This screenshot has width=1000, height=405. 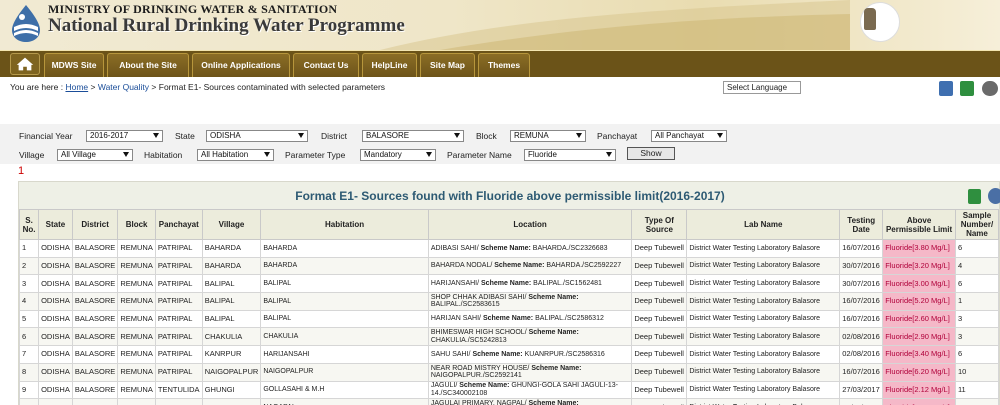 What do you see at coordinates (29, 301) in the screenshot?
I see `cell-sno: 4` at bounding box center [29, 301].